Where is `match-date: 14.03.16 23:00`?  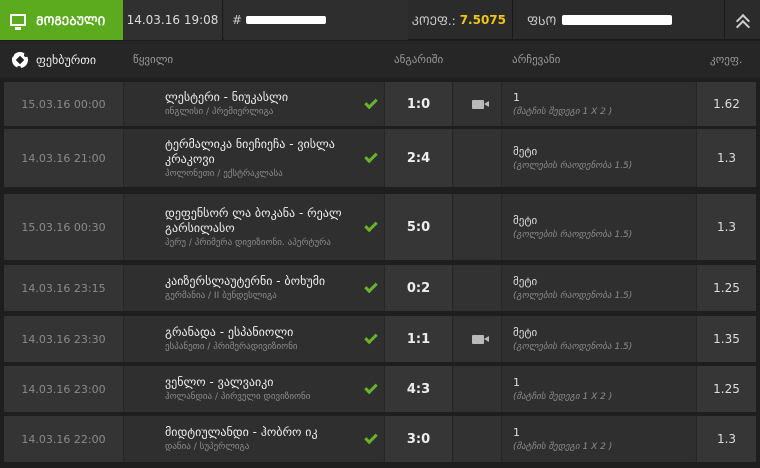 match-date: 14.03.16 23:00 is located at coordinates (64, 389).